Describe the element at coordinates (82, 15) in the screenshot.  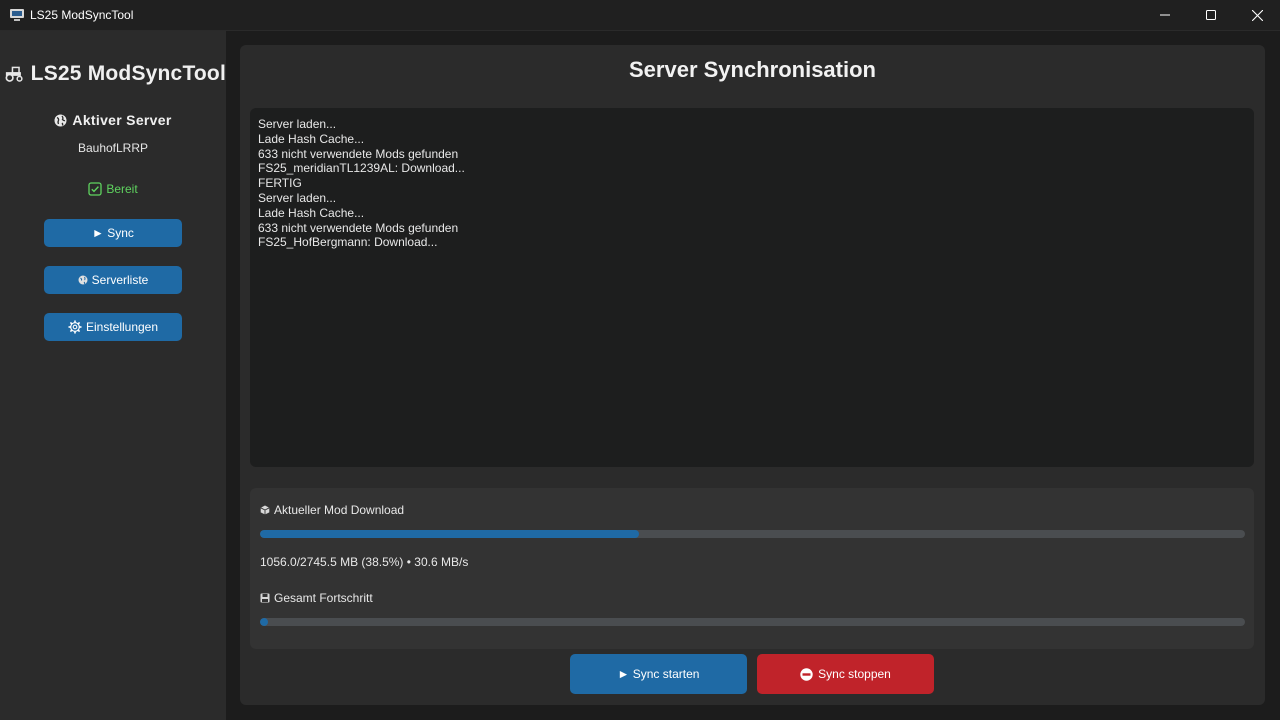
I see `window-title: LS25 ModSyncTool` at that location.